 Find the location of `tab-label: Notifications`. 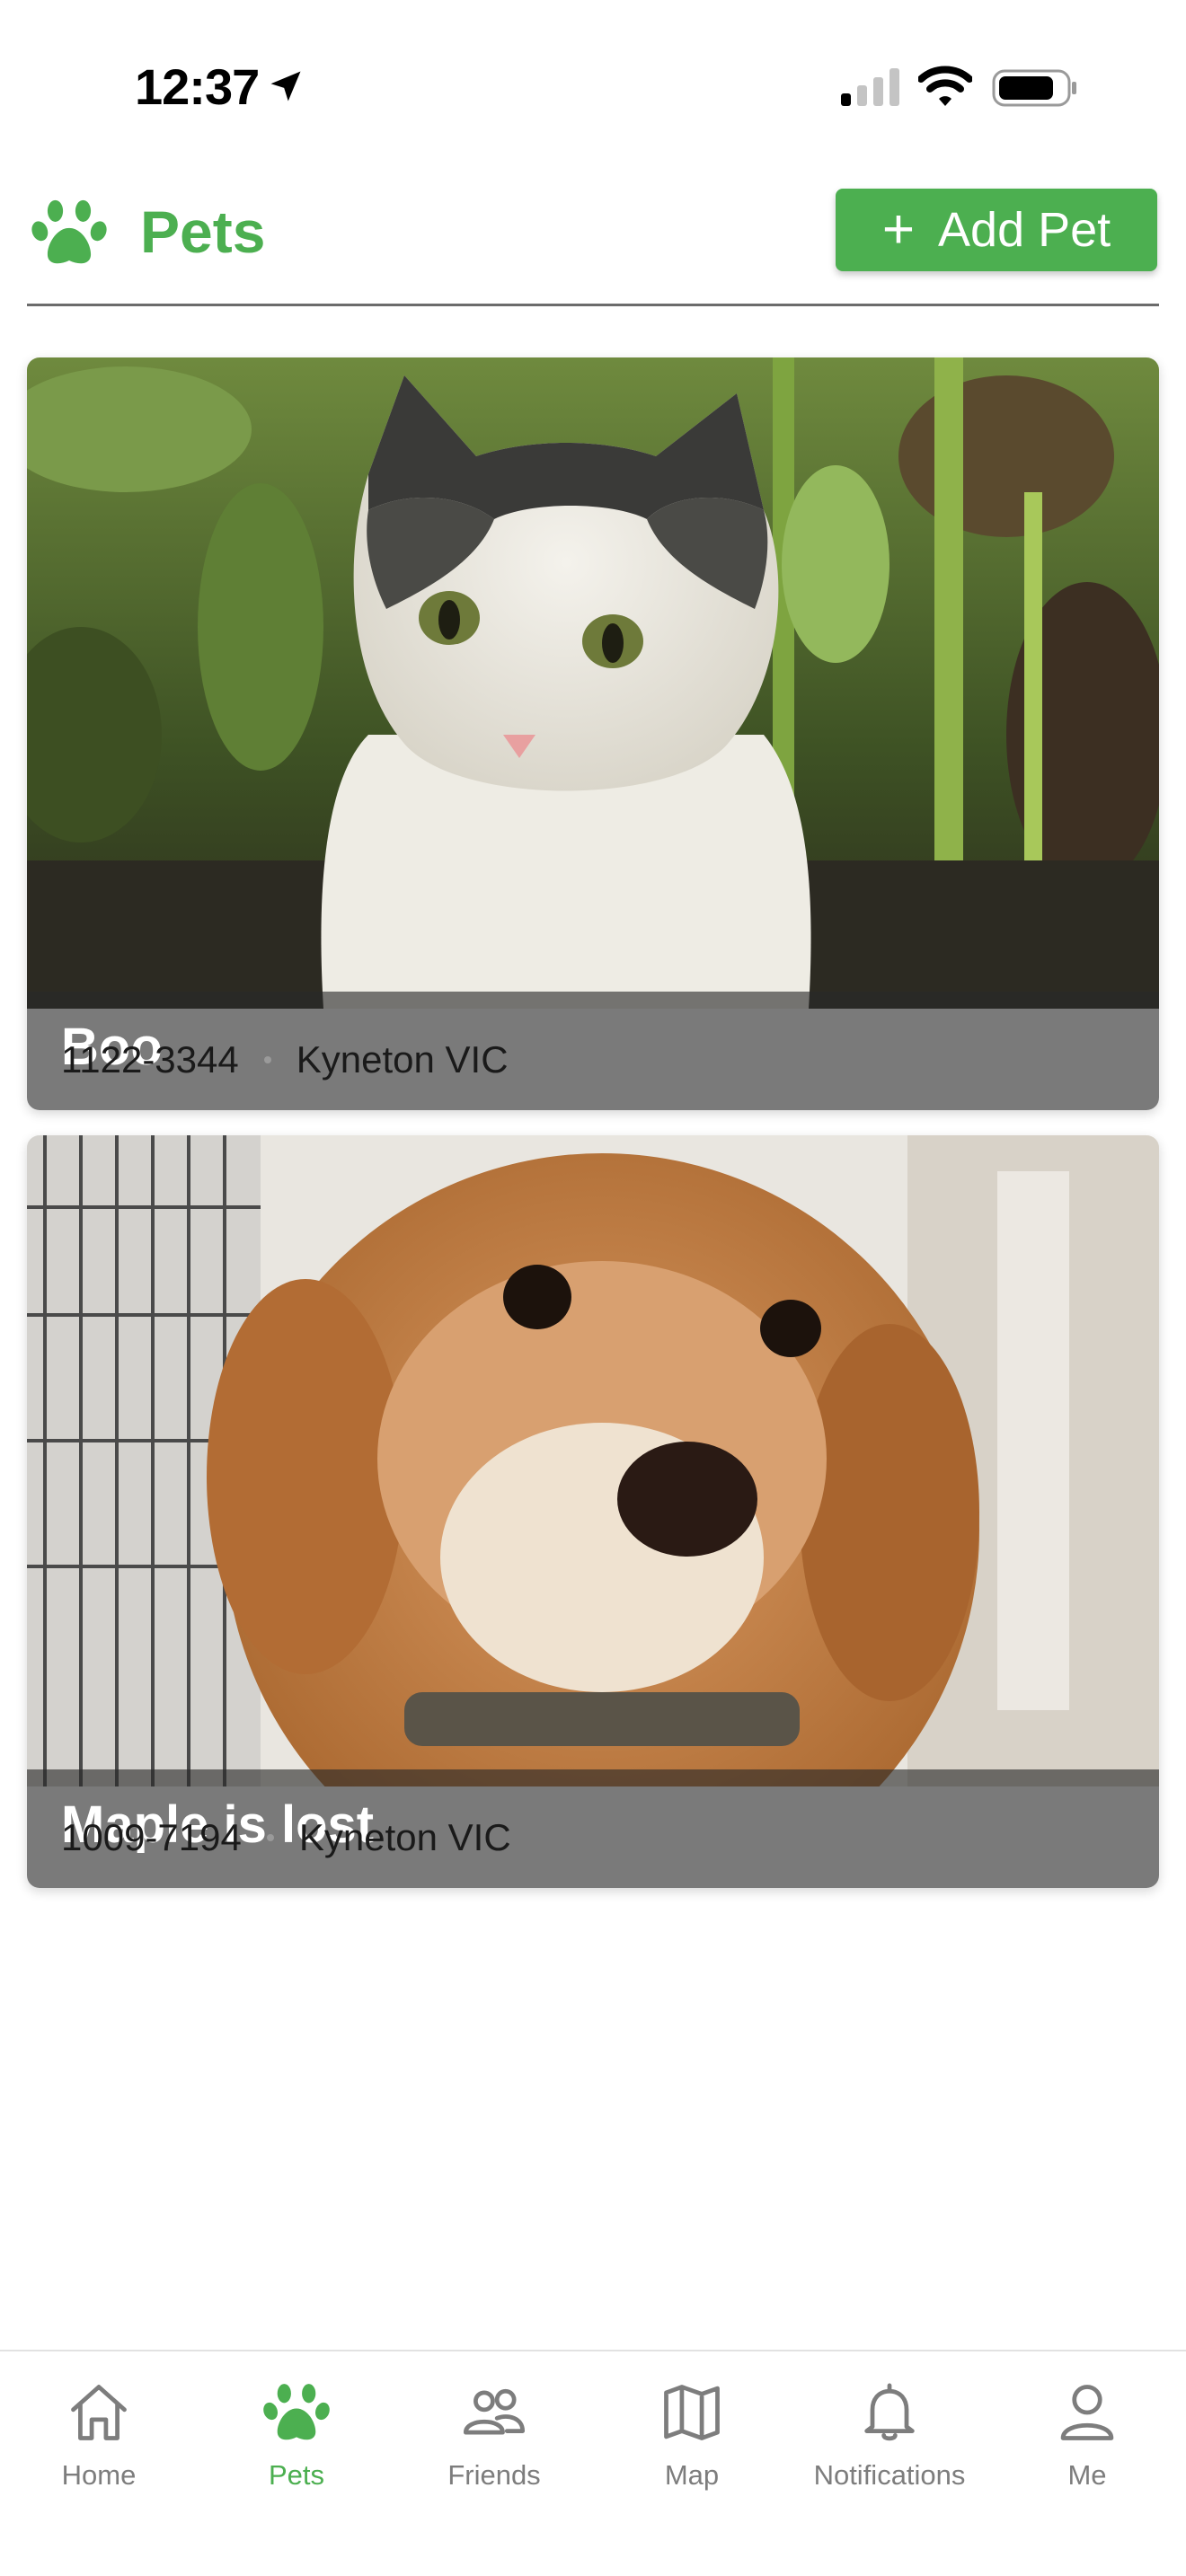

tab-label: Notifications is located at coordinates (889, 2475).